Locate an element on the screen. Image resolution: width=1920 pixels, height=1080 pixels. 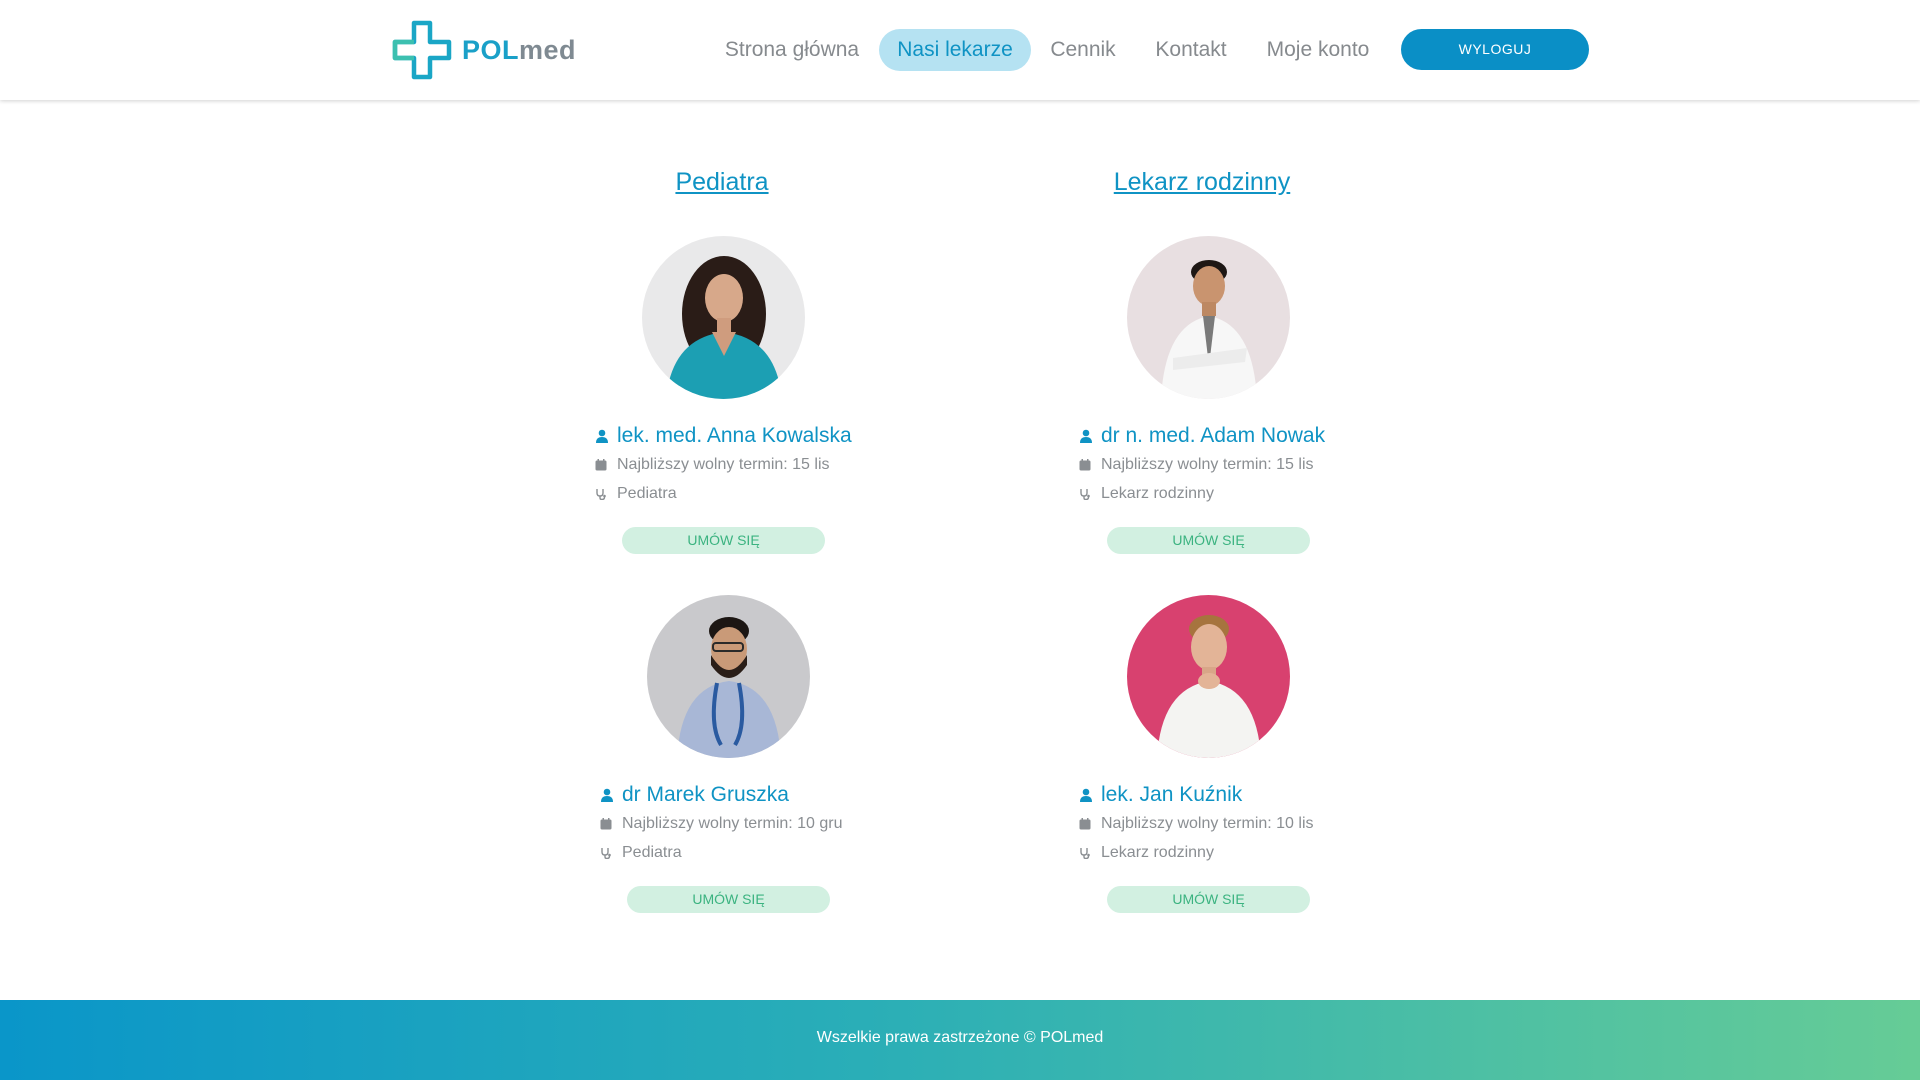
doctor-name-text: dr Marek Gruszka is located at coordinates (705, 794).